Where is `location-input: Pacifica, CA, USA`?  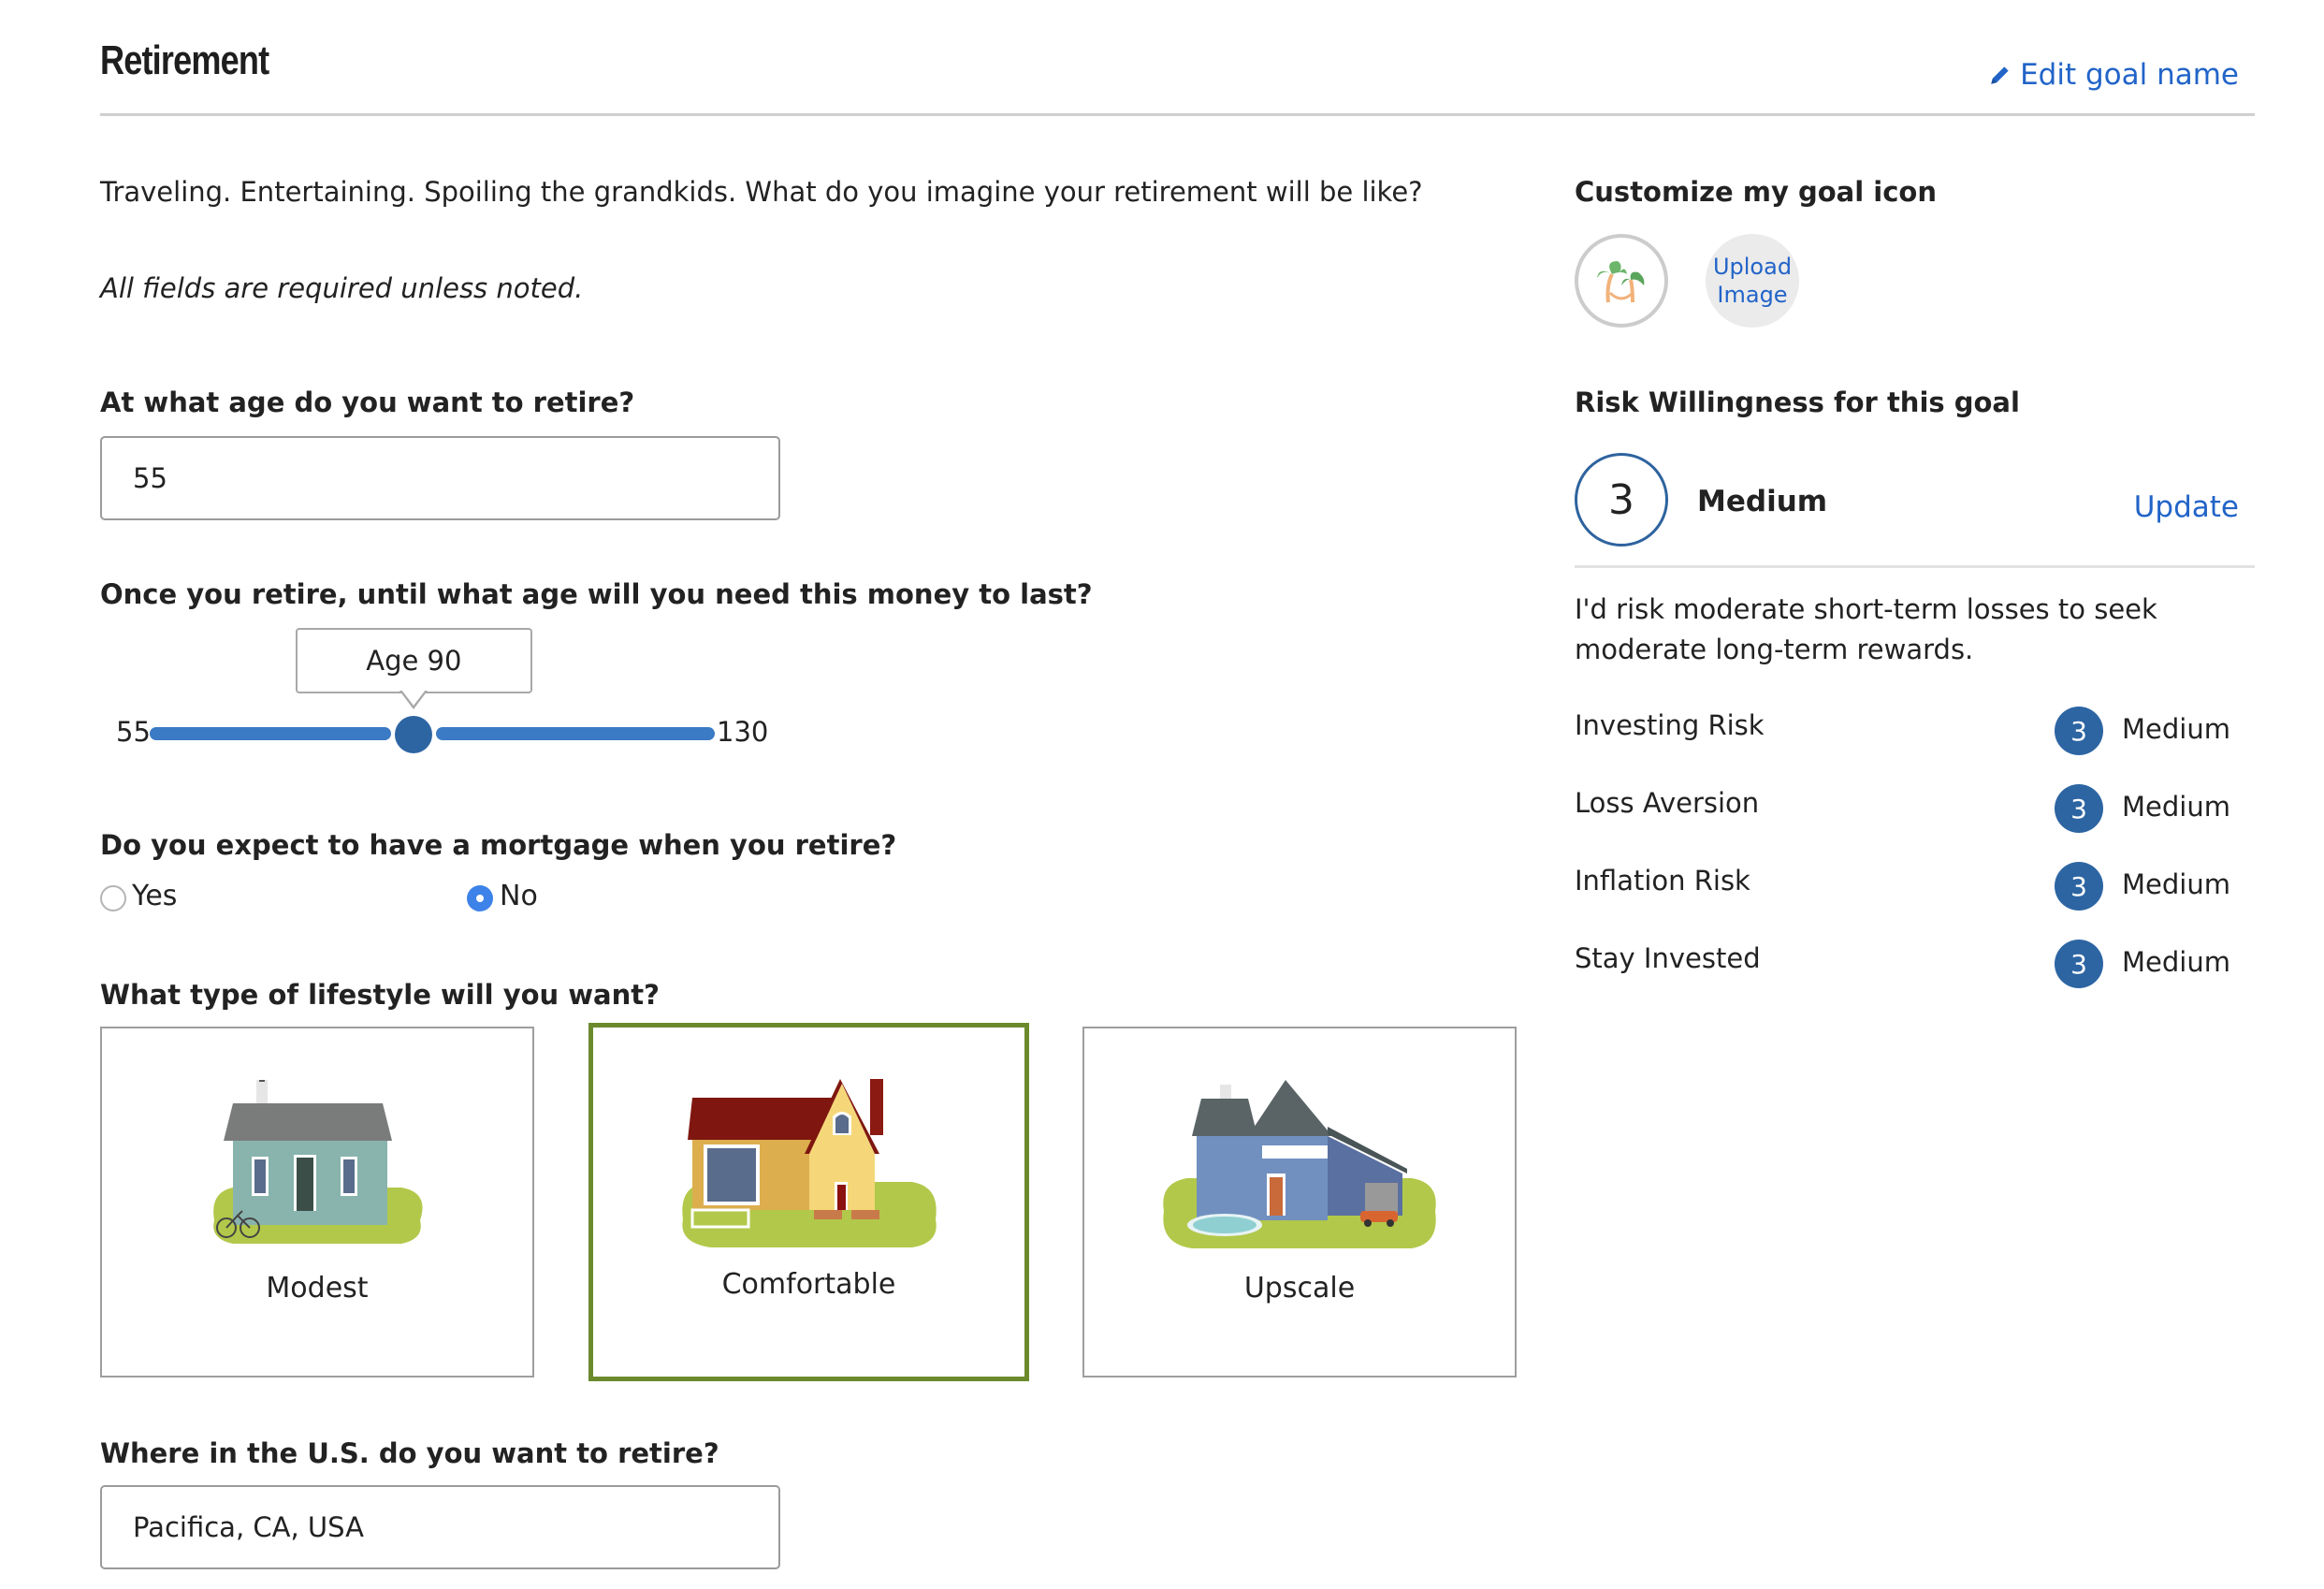 location-input: Pacifica, CA, USA is located at coordinates (440, 1527).